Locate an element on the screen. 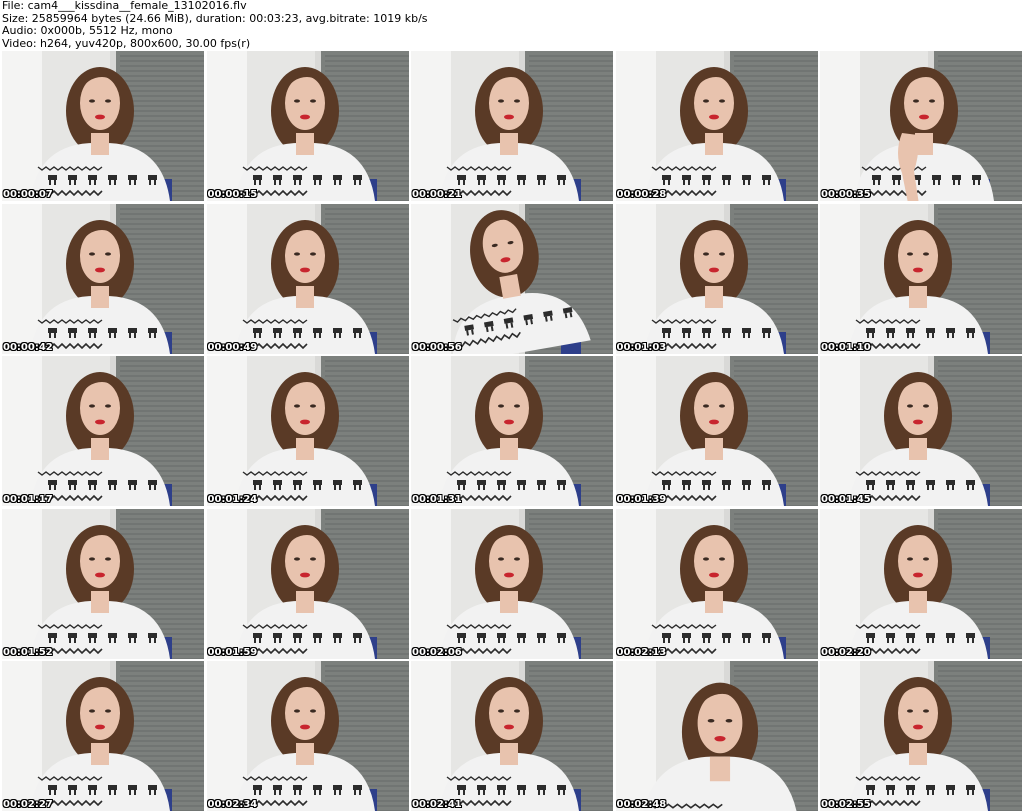 The width and height of the screenshot is (1024, 811). video-thumbnail: 00:01:59 is located at coordinates (307, 583).